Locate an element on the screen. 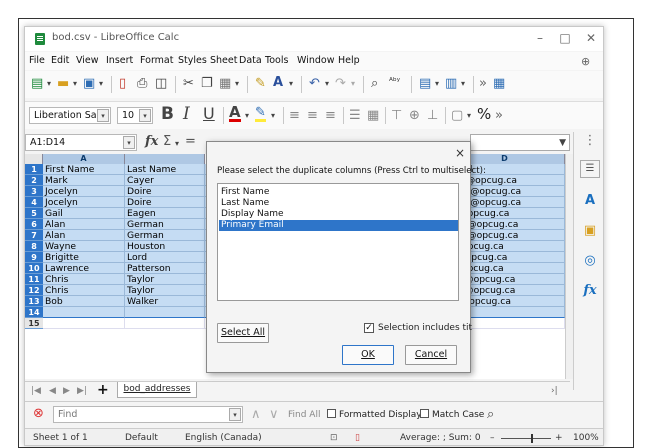  format-dropdown-icon: ▾ is located at coordinates (291, 84).